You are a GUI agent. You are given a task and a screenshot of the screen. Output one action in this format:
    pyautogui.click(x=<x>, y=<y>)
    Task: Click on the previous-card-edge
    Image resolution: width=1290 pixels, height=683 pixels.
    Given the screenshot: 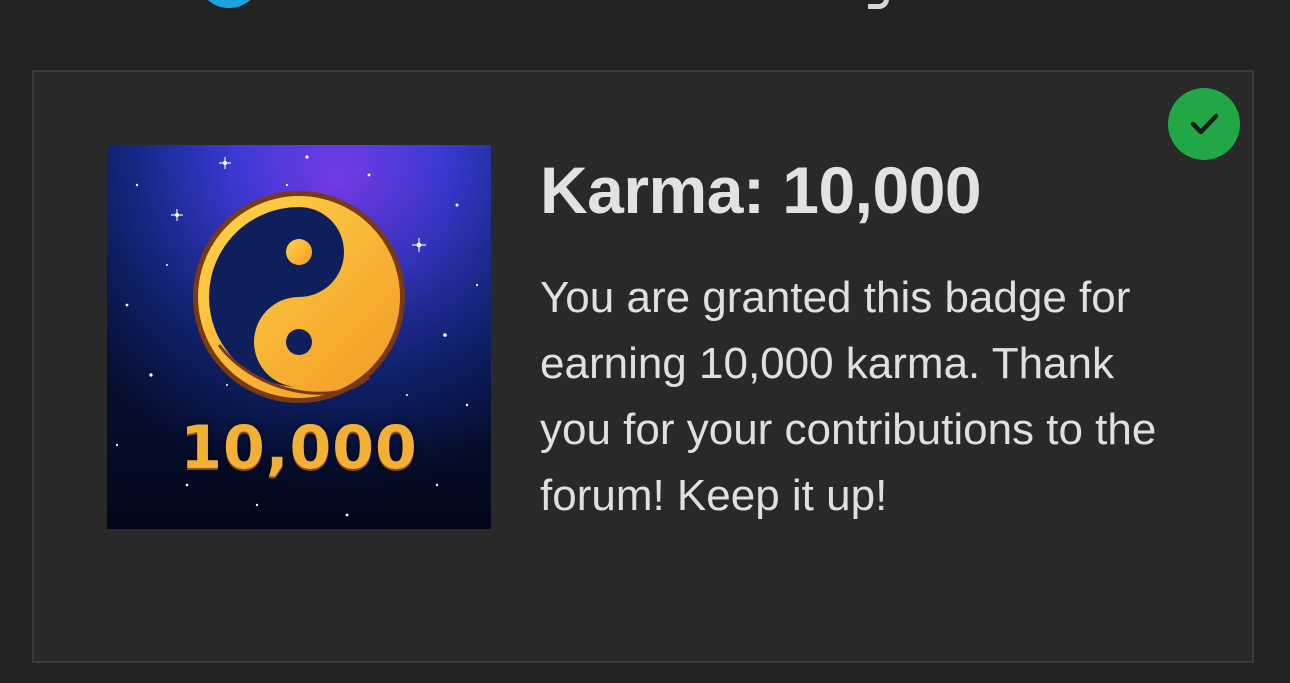 What is the action you would take?
    pyautogui.click(x=645, y=35)
    